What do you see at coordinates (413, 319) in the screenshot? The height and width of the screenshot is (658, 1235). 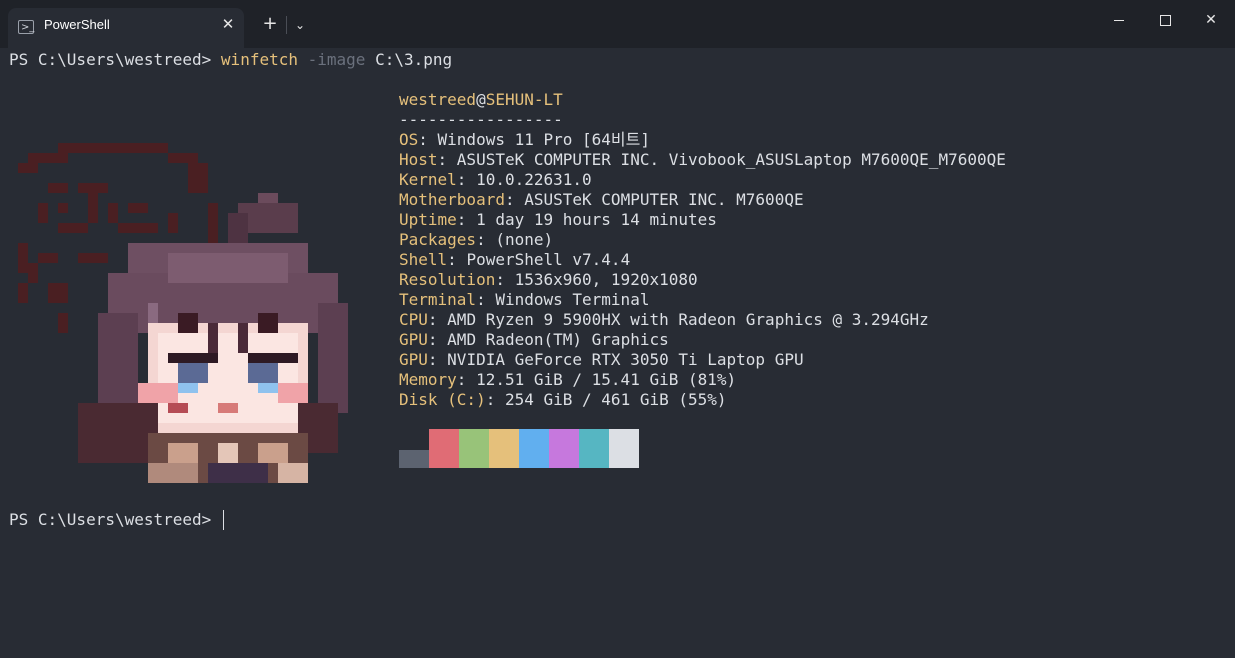 I see `info-key: CPU` at bounding box center [413, 319].